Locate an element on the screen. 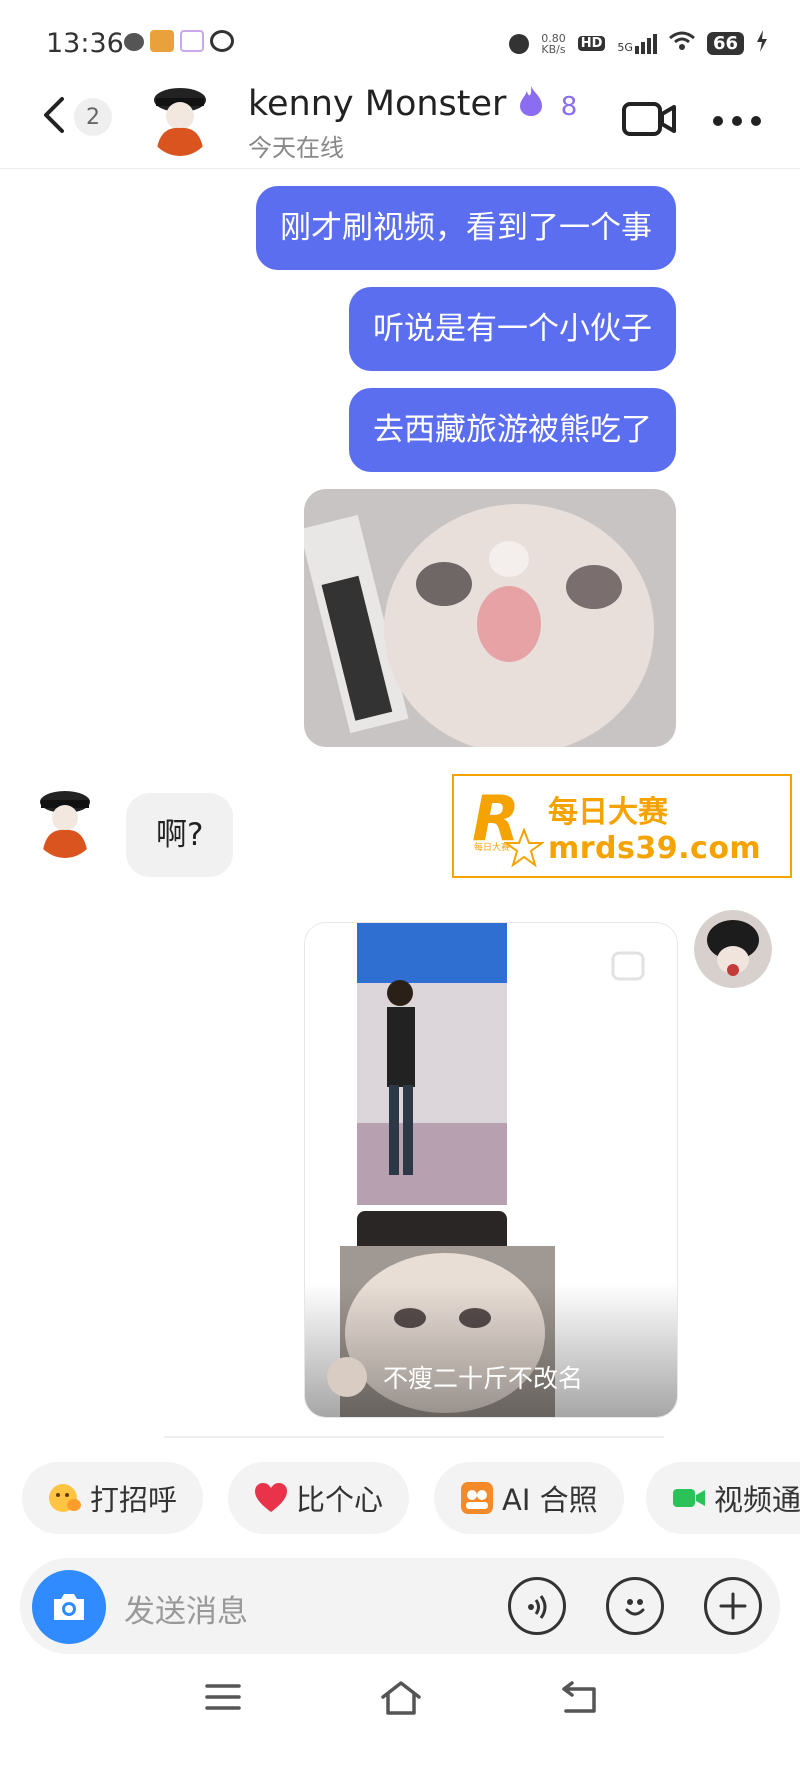 The image size is (800, 1774). quick-action-video-call: 视频通 is located at coordinates (723, 1498).